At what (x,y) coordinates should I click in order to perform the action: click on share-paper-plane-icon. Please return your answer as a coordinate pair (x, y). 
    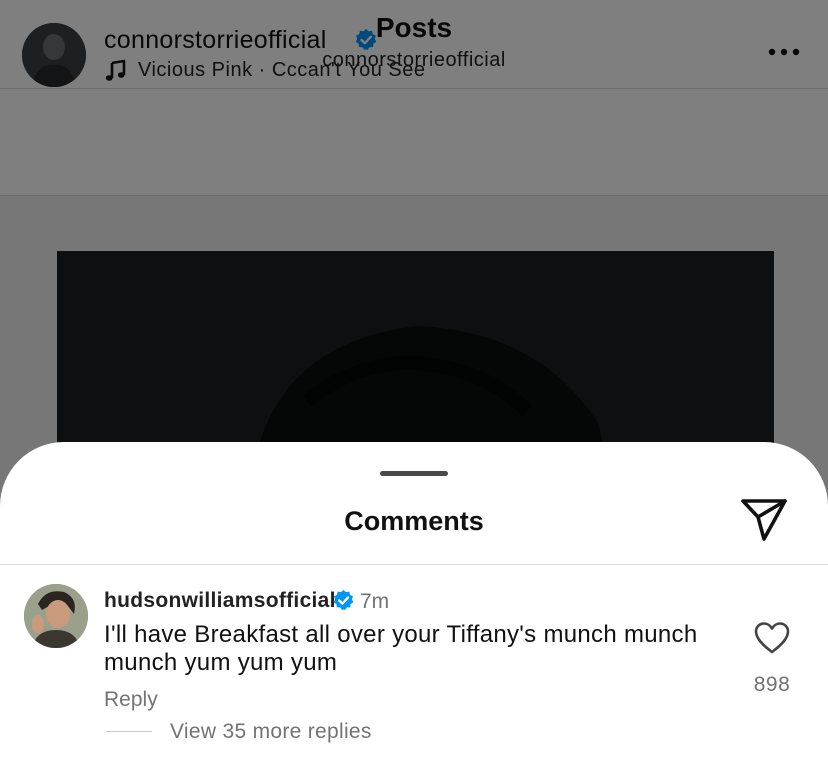
    Looking at the image, I should click on (764, 519).